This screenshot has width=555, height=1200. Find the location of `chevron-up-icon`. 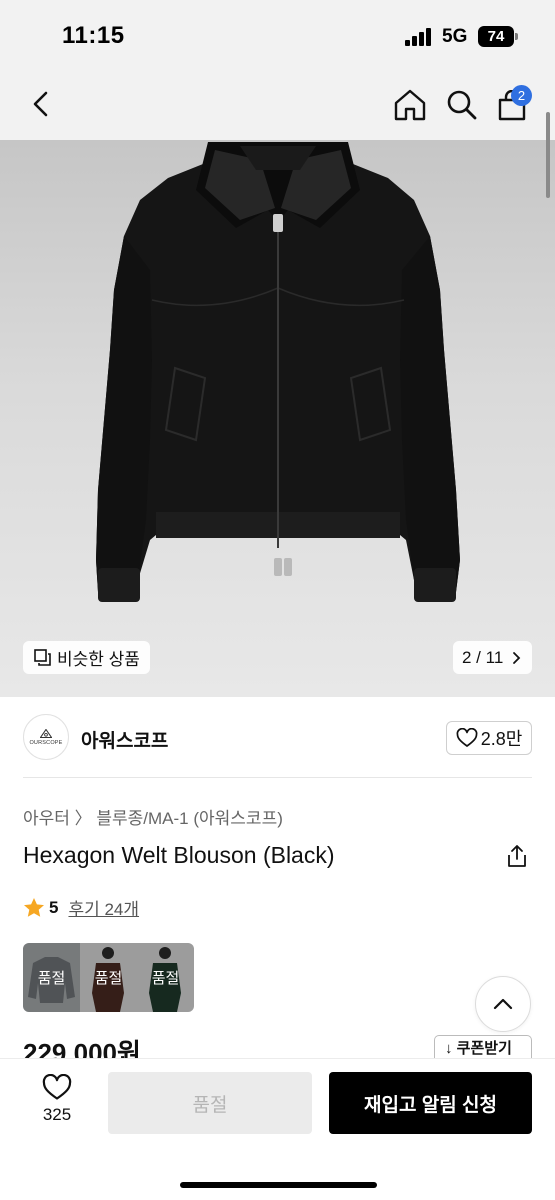

chevron-up-icon is located at coordinates (503, 1004).